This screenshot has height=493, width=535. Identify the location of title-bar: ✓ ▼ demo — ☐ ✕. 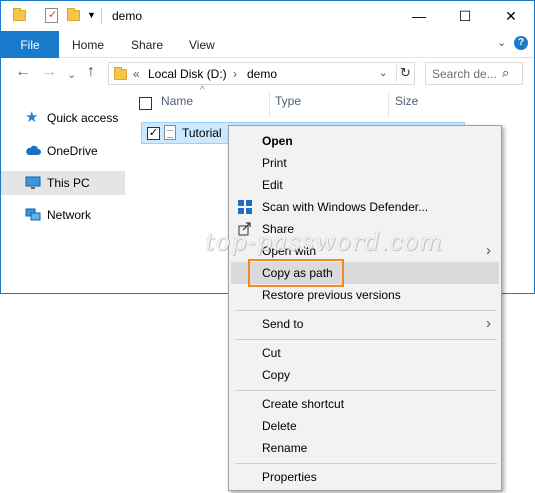
(267, 16).